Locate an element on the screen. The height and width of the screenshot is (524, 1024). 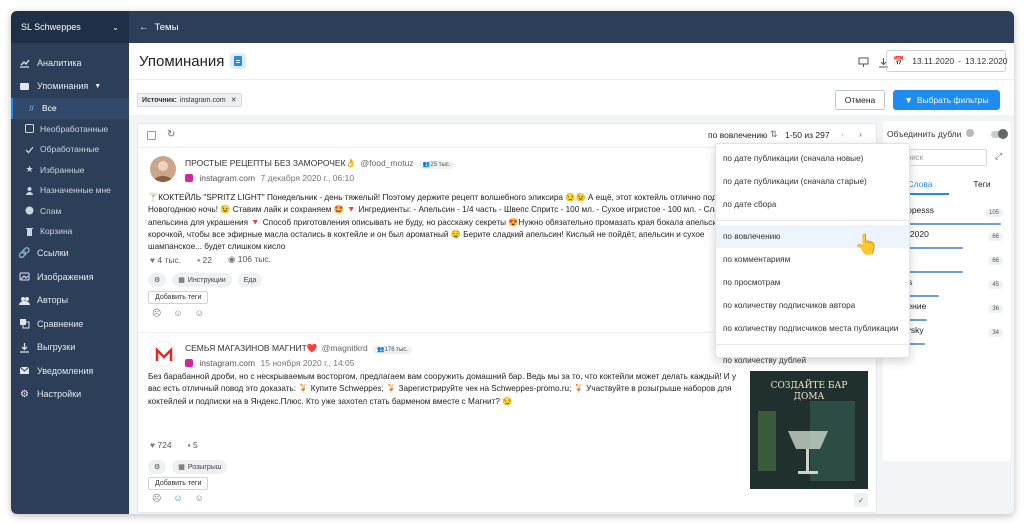
sidebar-item-all: // Все is located at coordinates (70, 108).